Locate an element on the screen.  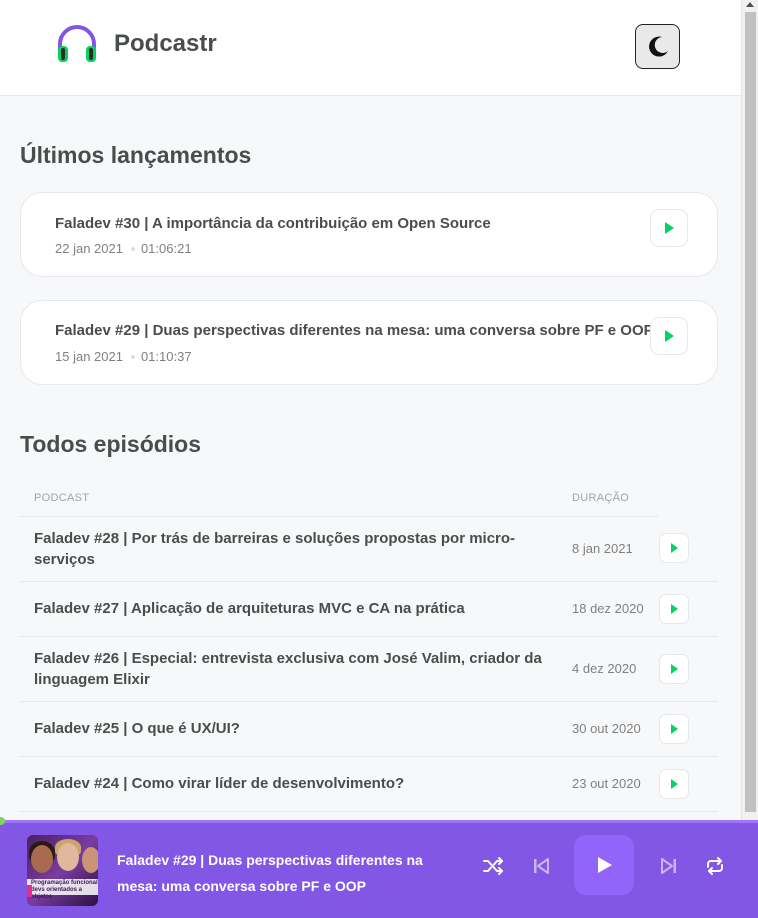
app-title: Podcastr is located at coordinates (165, 43).